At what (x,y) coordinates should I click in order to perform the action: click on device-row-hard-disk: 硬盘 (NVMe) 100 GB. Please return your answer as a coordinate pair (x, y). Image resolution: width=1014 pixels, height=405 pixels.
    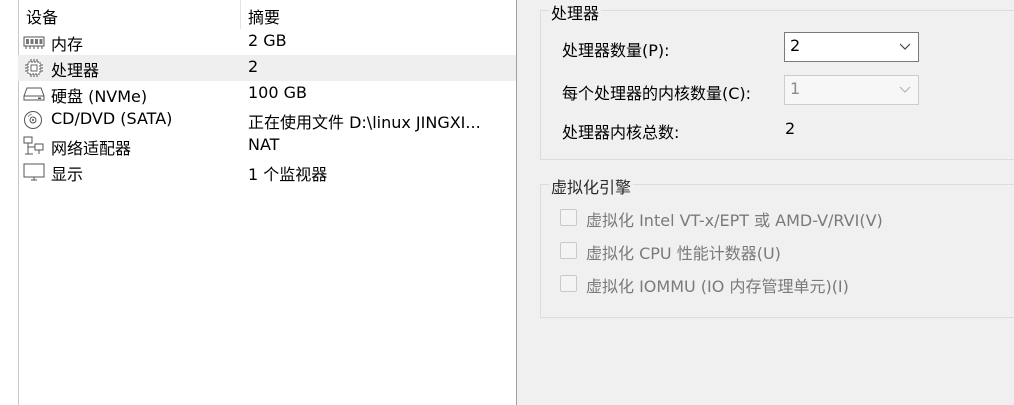
    Looking at the image, I should click on (267, 94).